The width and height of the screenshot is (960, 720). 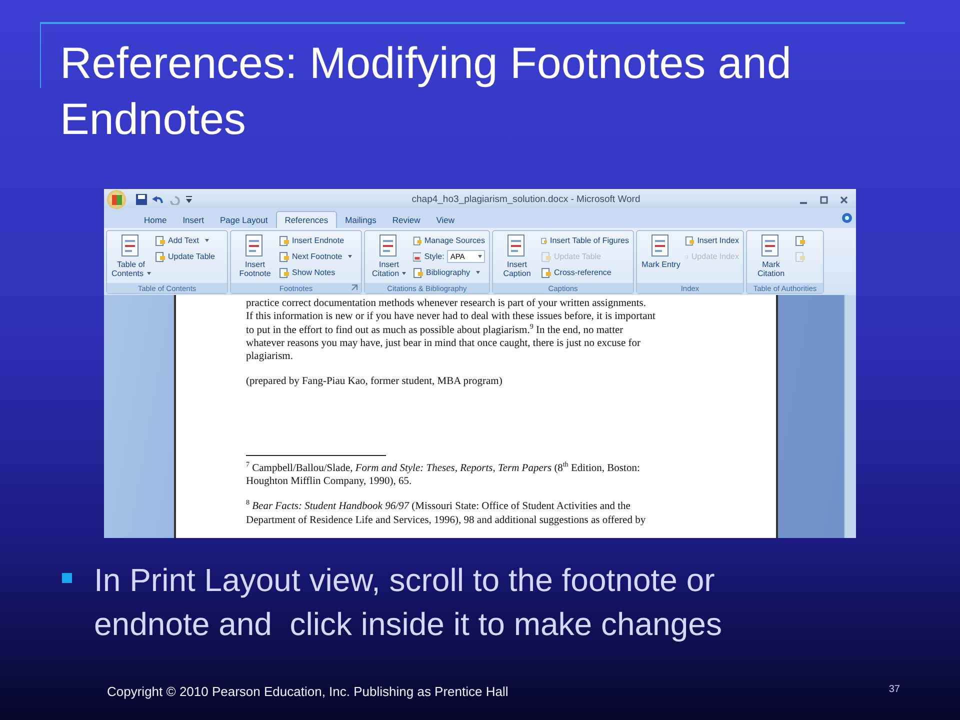 What do you see at coordinates (315, 256) in the screenshot?
I see `ribbon-button: Next Footnote` at bounding box center [315, 256].